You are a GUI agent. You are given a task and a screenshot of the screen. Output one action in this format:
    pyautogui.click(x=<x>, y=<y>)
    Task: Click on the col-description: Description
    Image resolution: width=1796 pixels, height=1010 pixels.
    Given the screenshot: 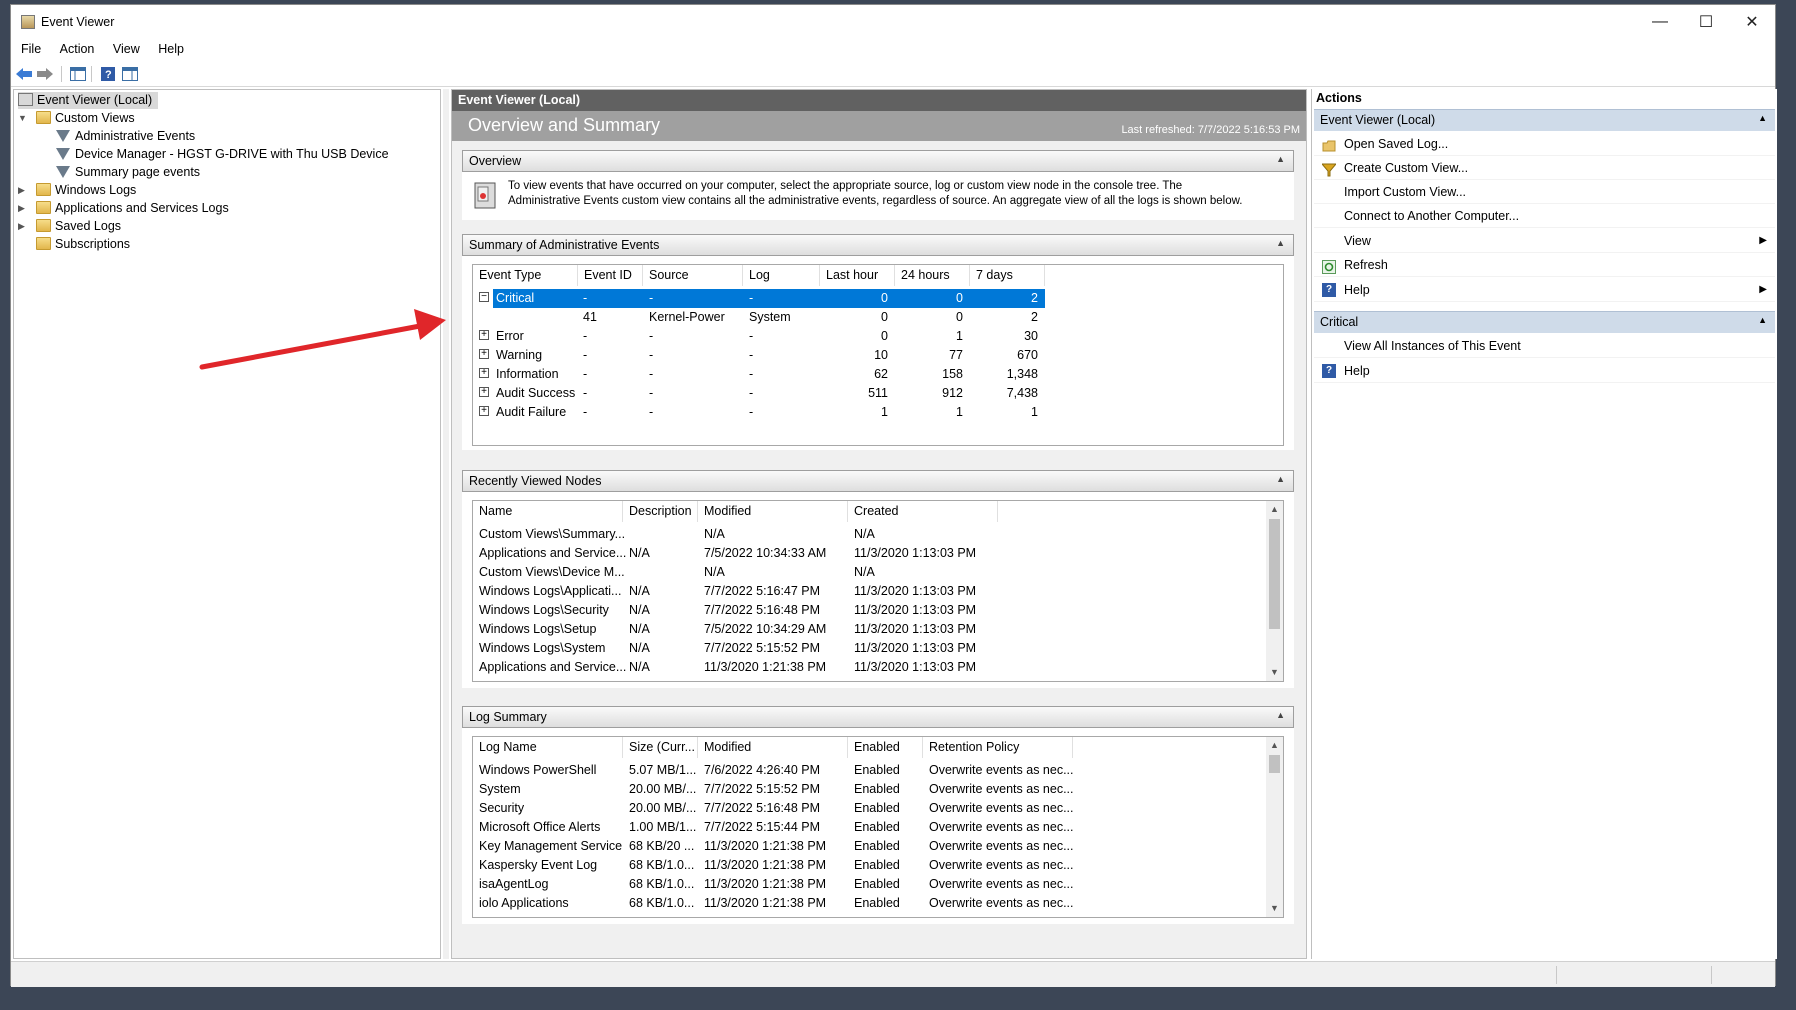 What is the action you would take?
    pyautogui.click(x=660, y=511)
    